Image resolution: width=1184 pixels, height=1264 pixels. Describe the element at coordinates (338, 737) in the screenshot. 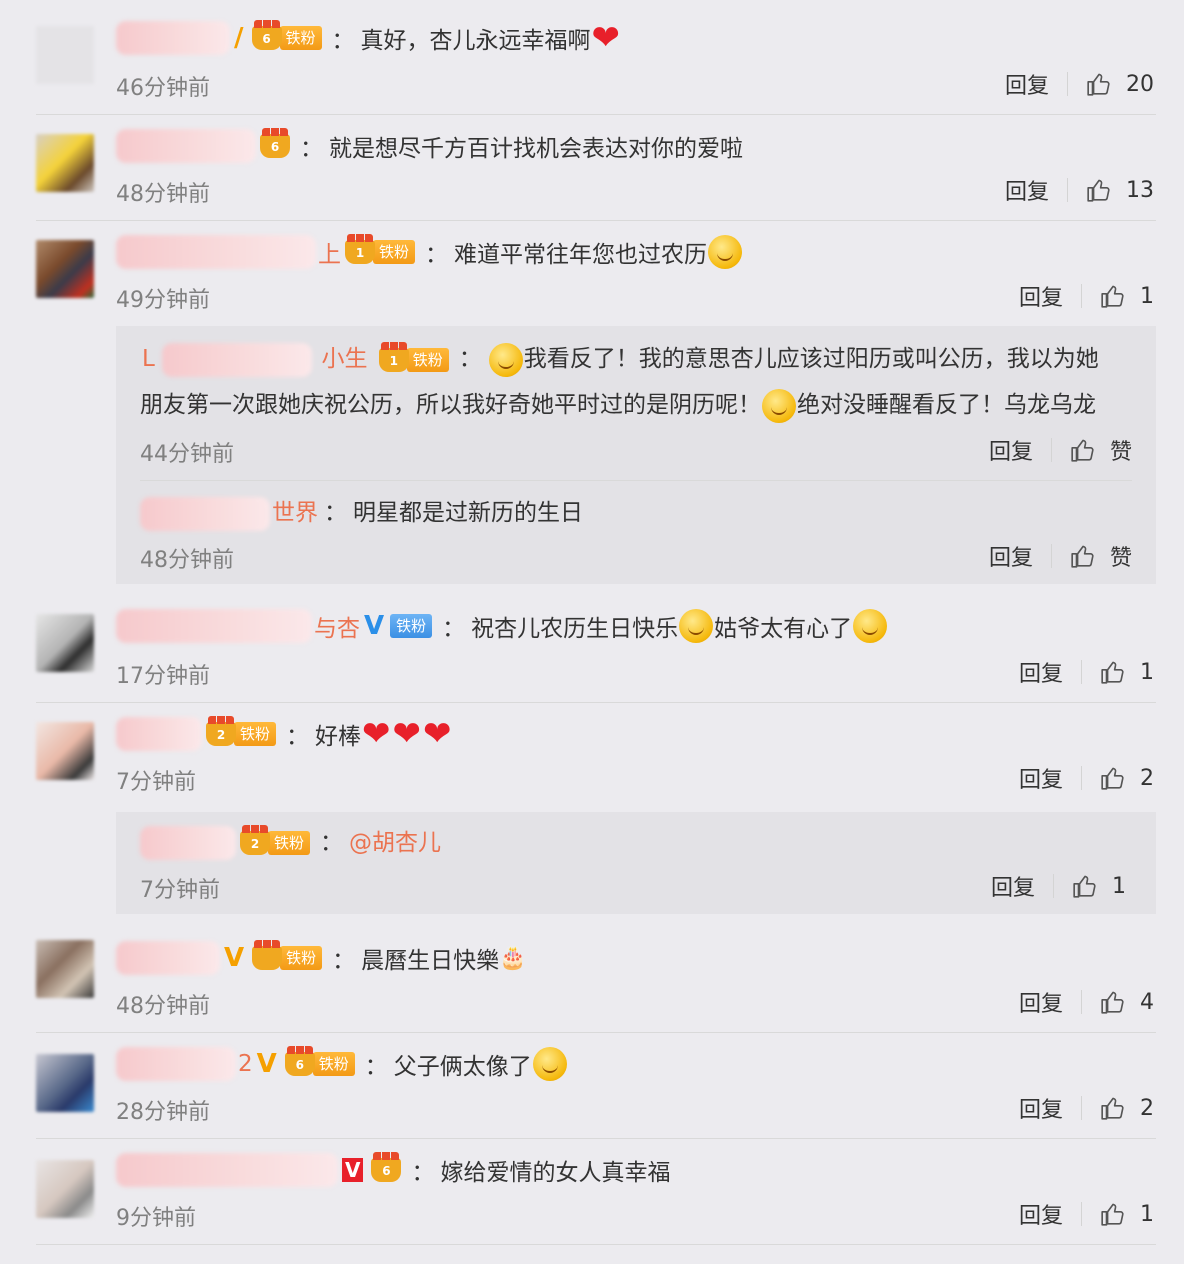

I see `comment-text: 好棒` at that location.